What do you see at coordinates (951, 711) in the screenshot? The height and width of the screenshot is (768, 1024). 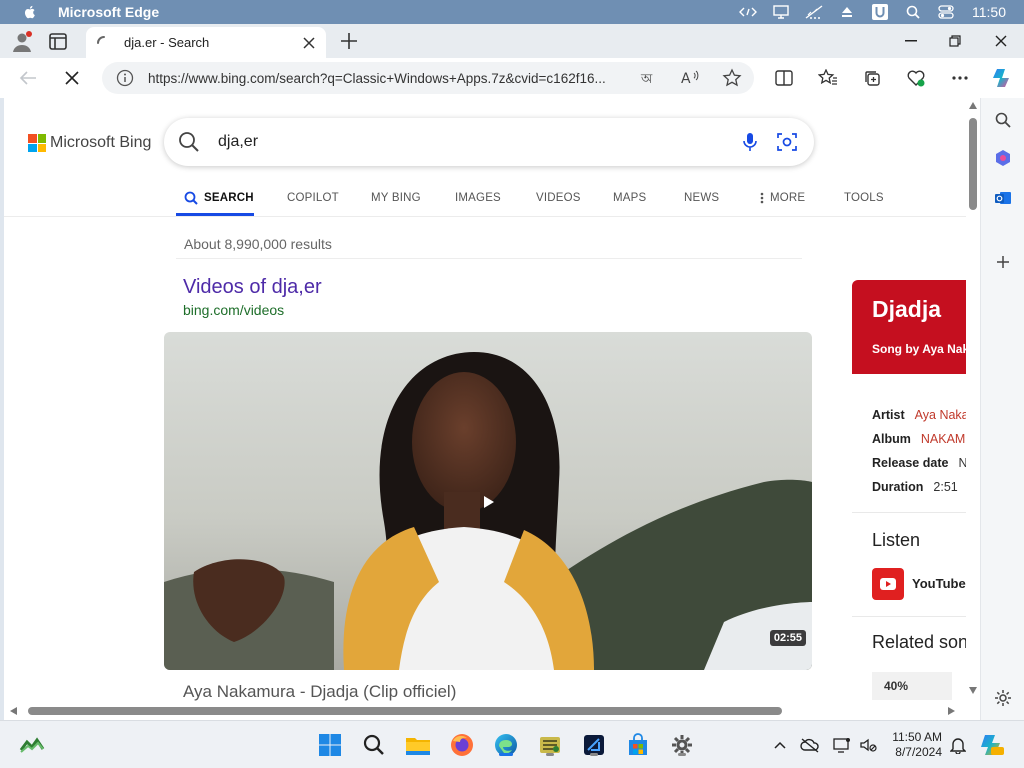 I see `scroll-right-arrow-icon` at bounding box center [951, 711].